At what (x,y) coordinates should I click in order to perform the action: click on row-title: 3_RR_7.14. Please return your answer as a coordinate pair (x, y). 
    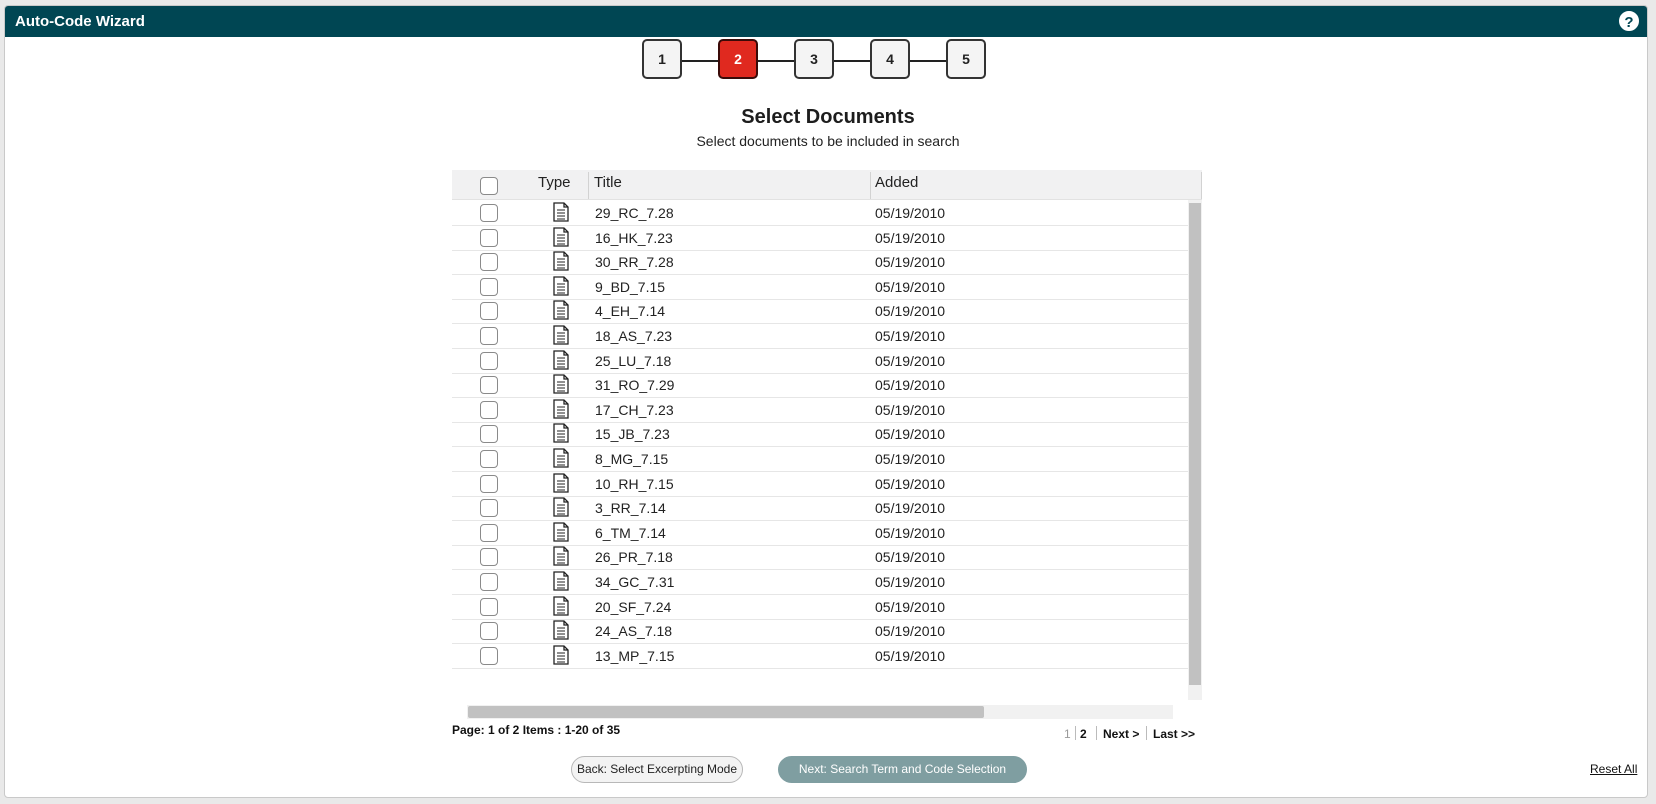
    Looking at the image, I should click on (630, 508).